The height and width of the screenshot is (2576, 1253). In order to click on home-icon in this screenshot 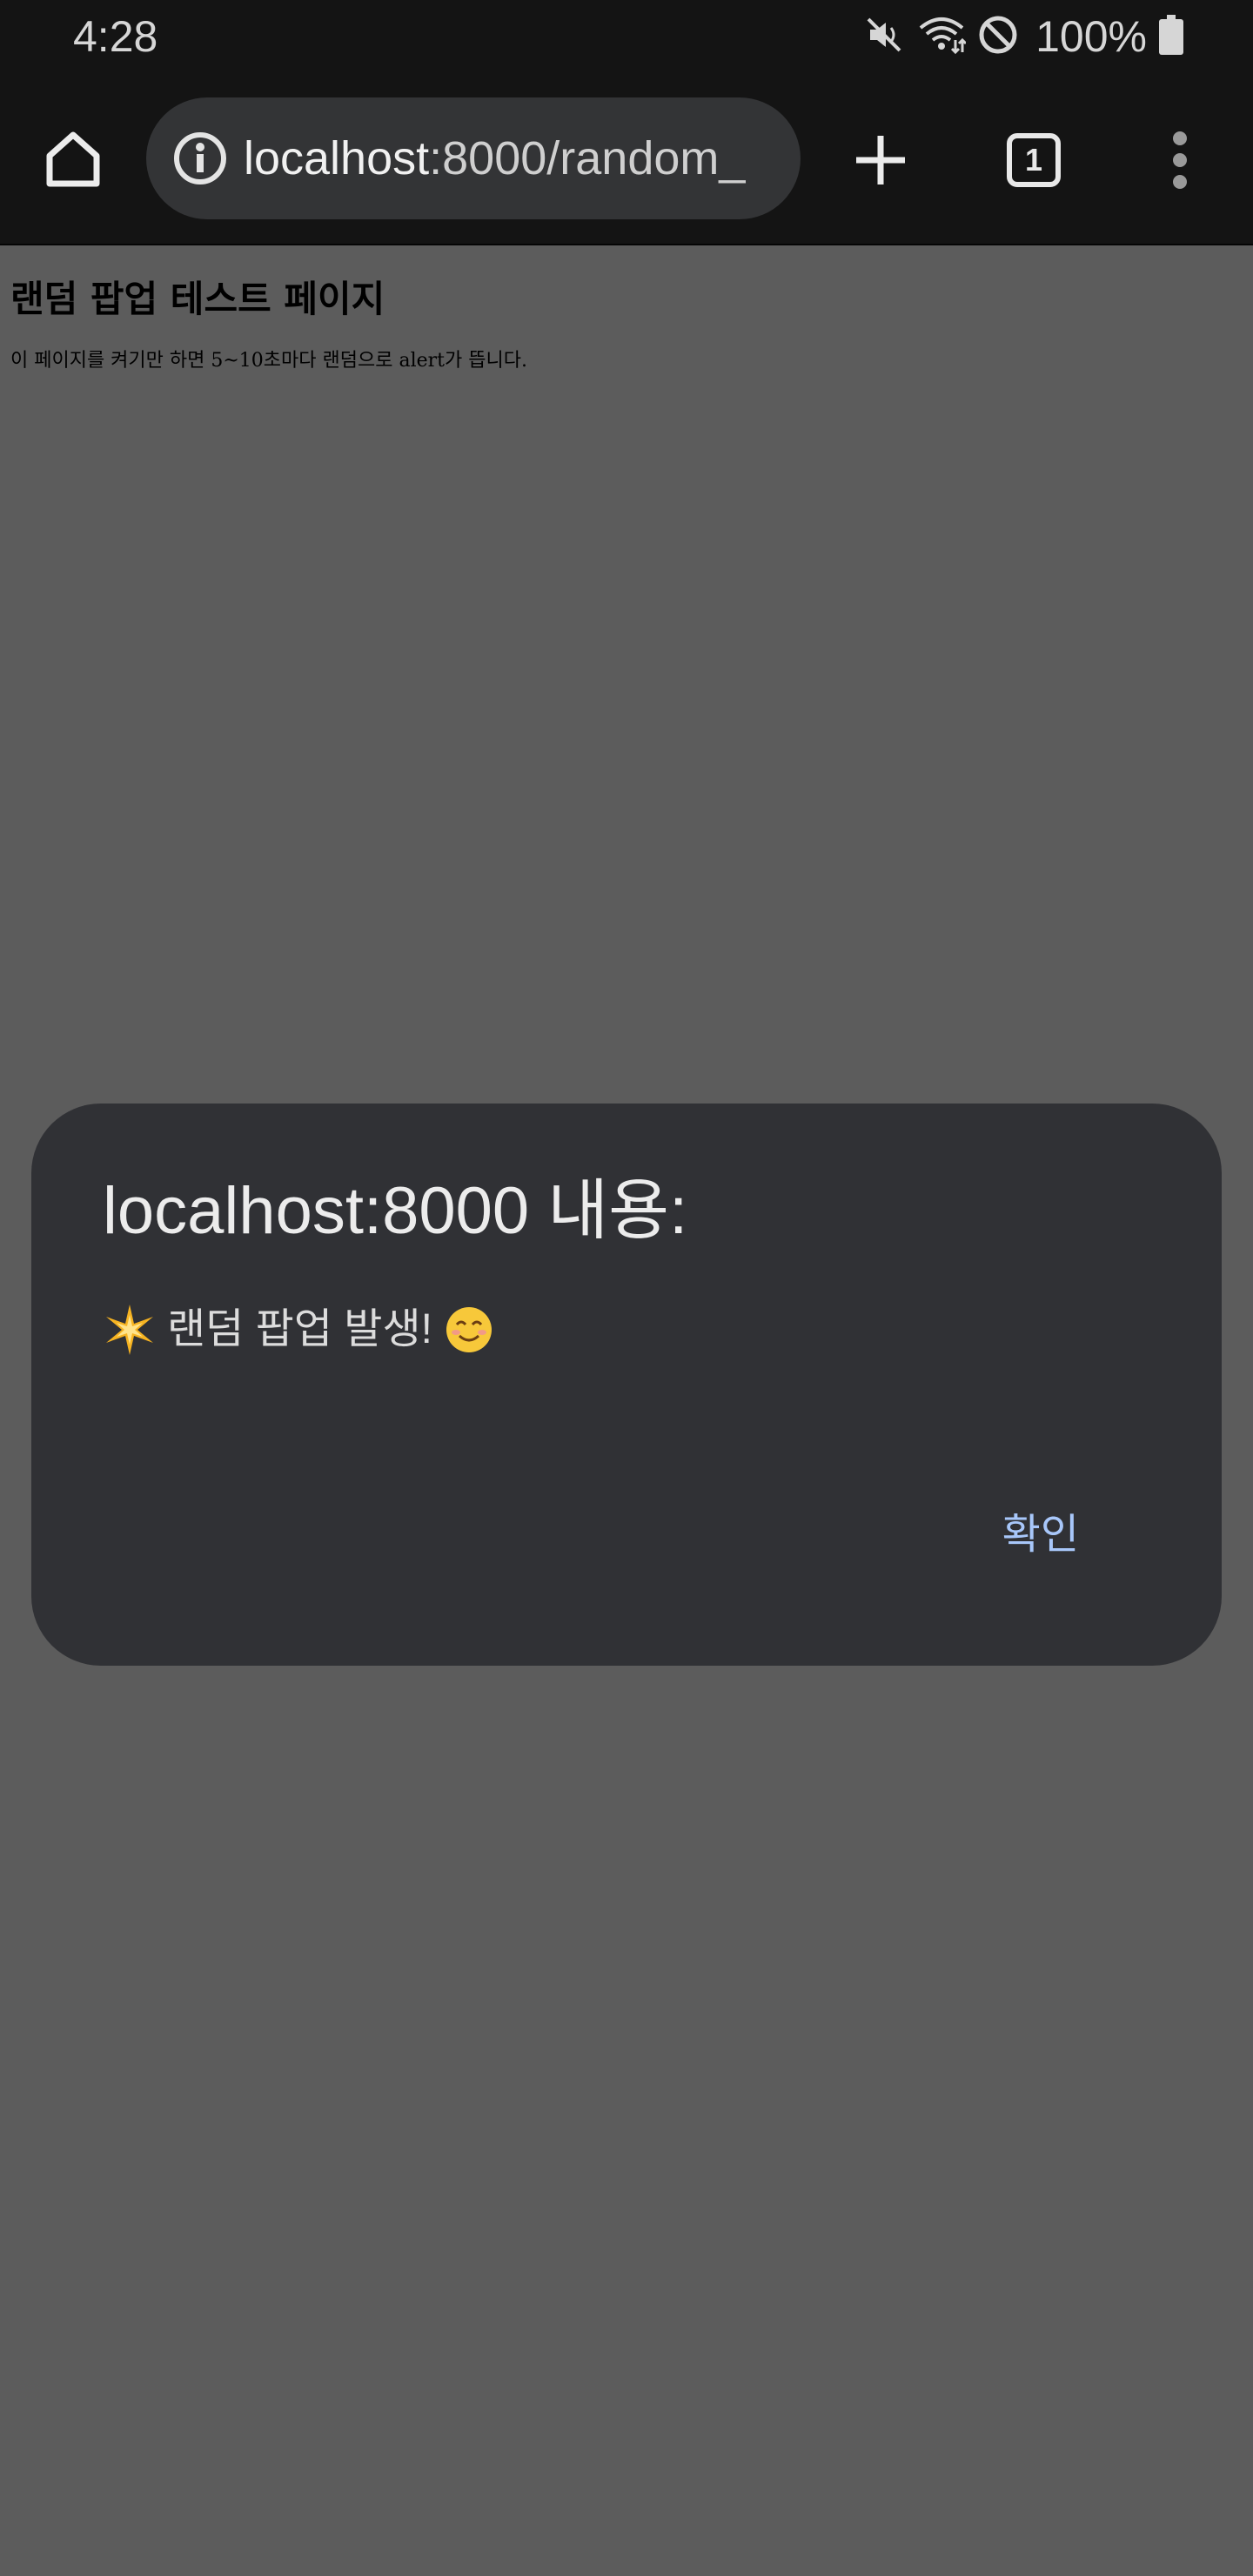, I will do `click(73, 159)`.